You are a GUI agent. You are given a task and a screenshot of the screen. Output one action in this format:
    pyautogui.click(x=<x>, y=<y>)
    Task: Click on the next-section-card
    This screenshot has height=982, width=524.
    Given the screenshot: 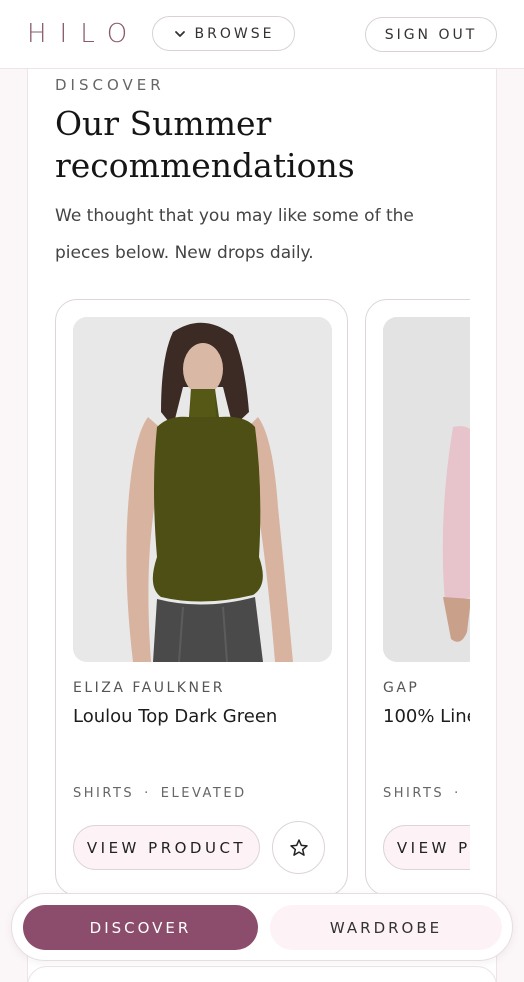 What is the action you would take?
    pyautogui.click(x=262, y=974)
    